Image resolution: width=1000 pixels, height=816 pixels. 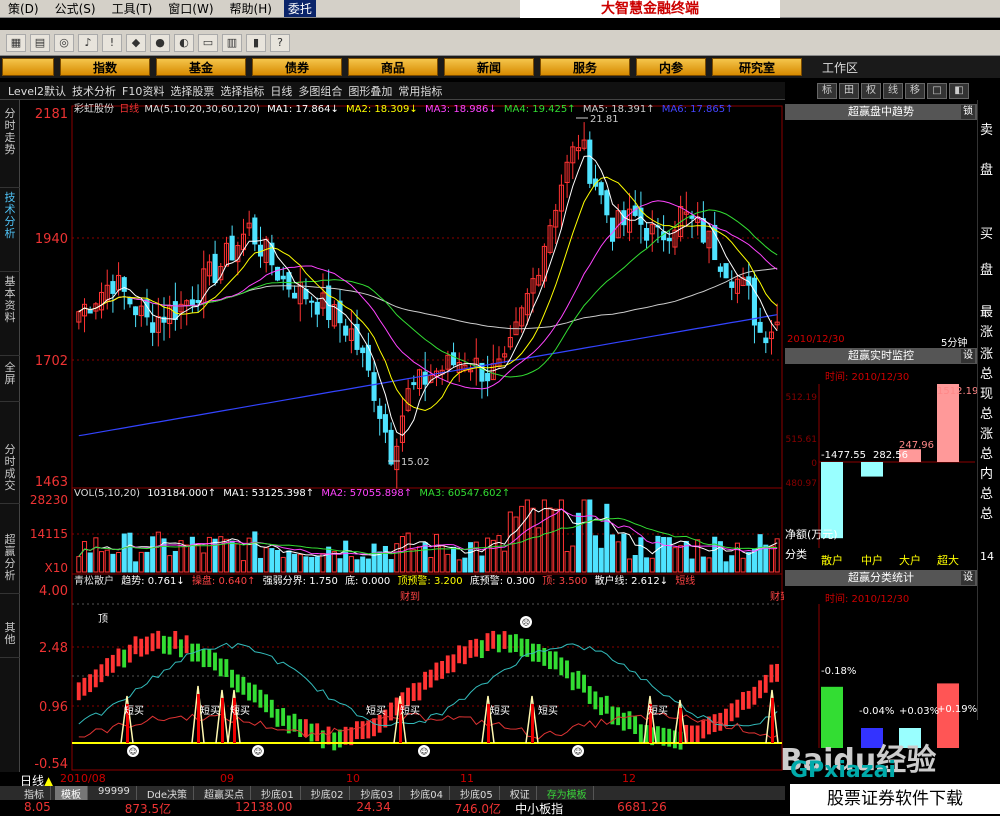 What do you see at coordinates (937, 91) in the screenshot?
I see `tool-box: □` at bounding box center [937, 91].